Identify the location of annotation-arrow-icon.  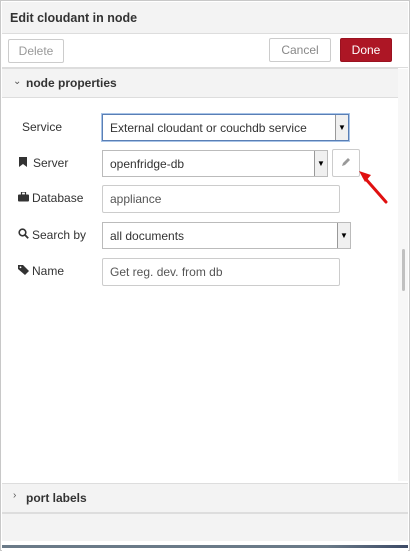
(373, 187).